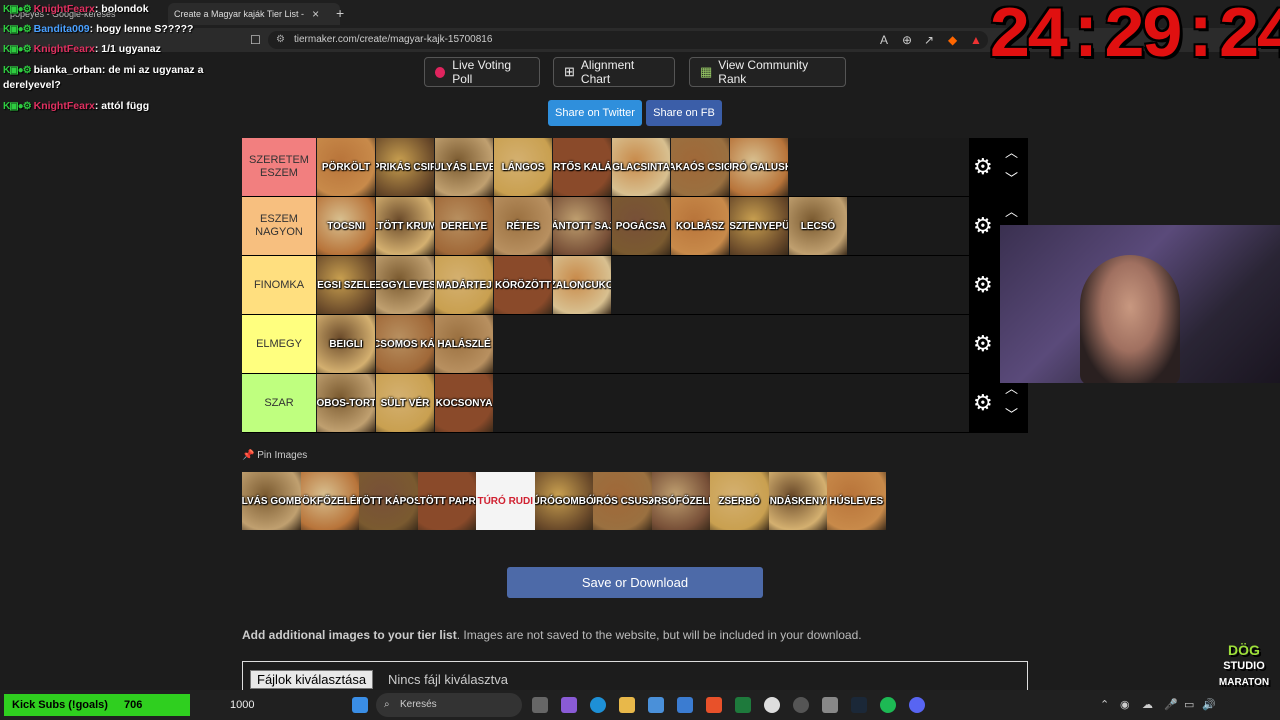 This screenshot has height=720, width=1280. Describe the element at coordinates (635, 582) in the screenshot. I see `save-download-button: Save or Download` at that location.